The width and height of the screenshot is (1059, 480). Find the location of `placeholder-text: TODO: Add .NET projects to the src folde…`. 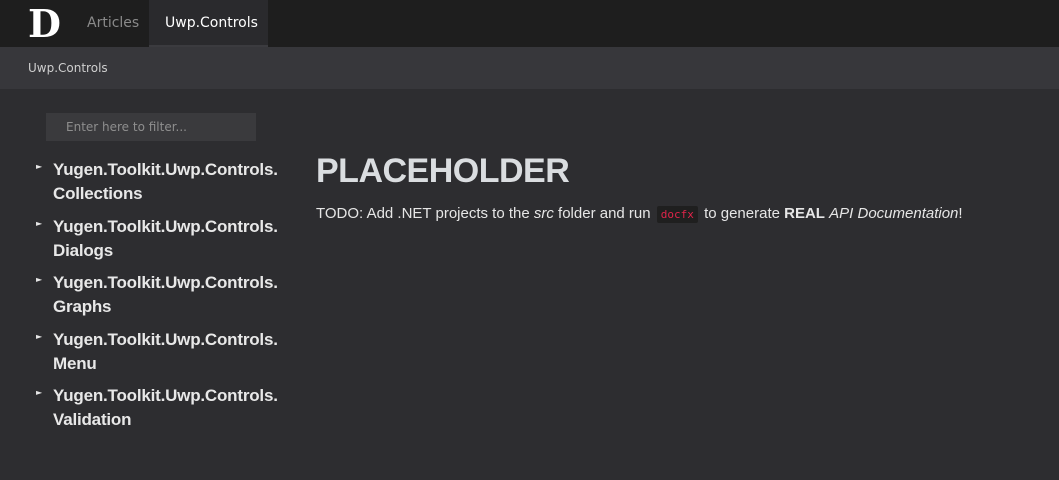

placeholder-text: TODO: Add .NET projects to the src folde… is located at coordinates (639, 214).